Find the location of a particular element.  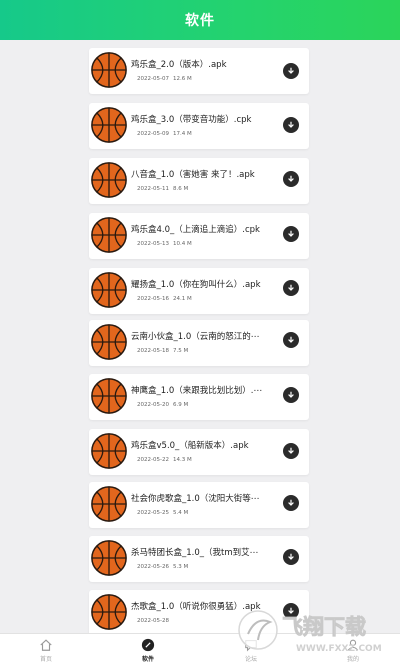

file-card: 云南小伙盒_1.0（云南的怒江的⋯ 2022-05-18 7.5 M is located at coordinates (199, 343).